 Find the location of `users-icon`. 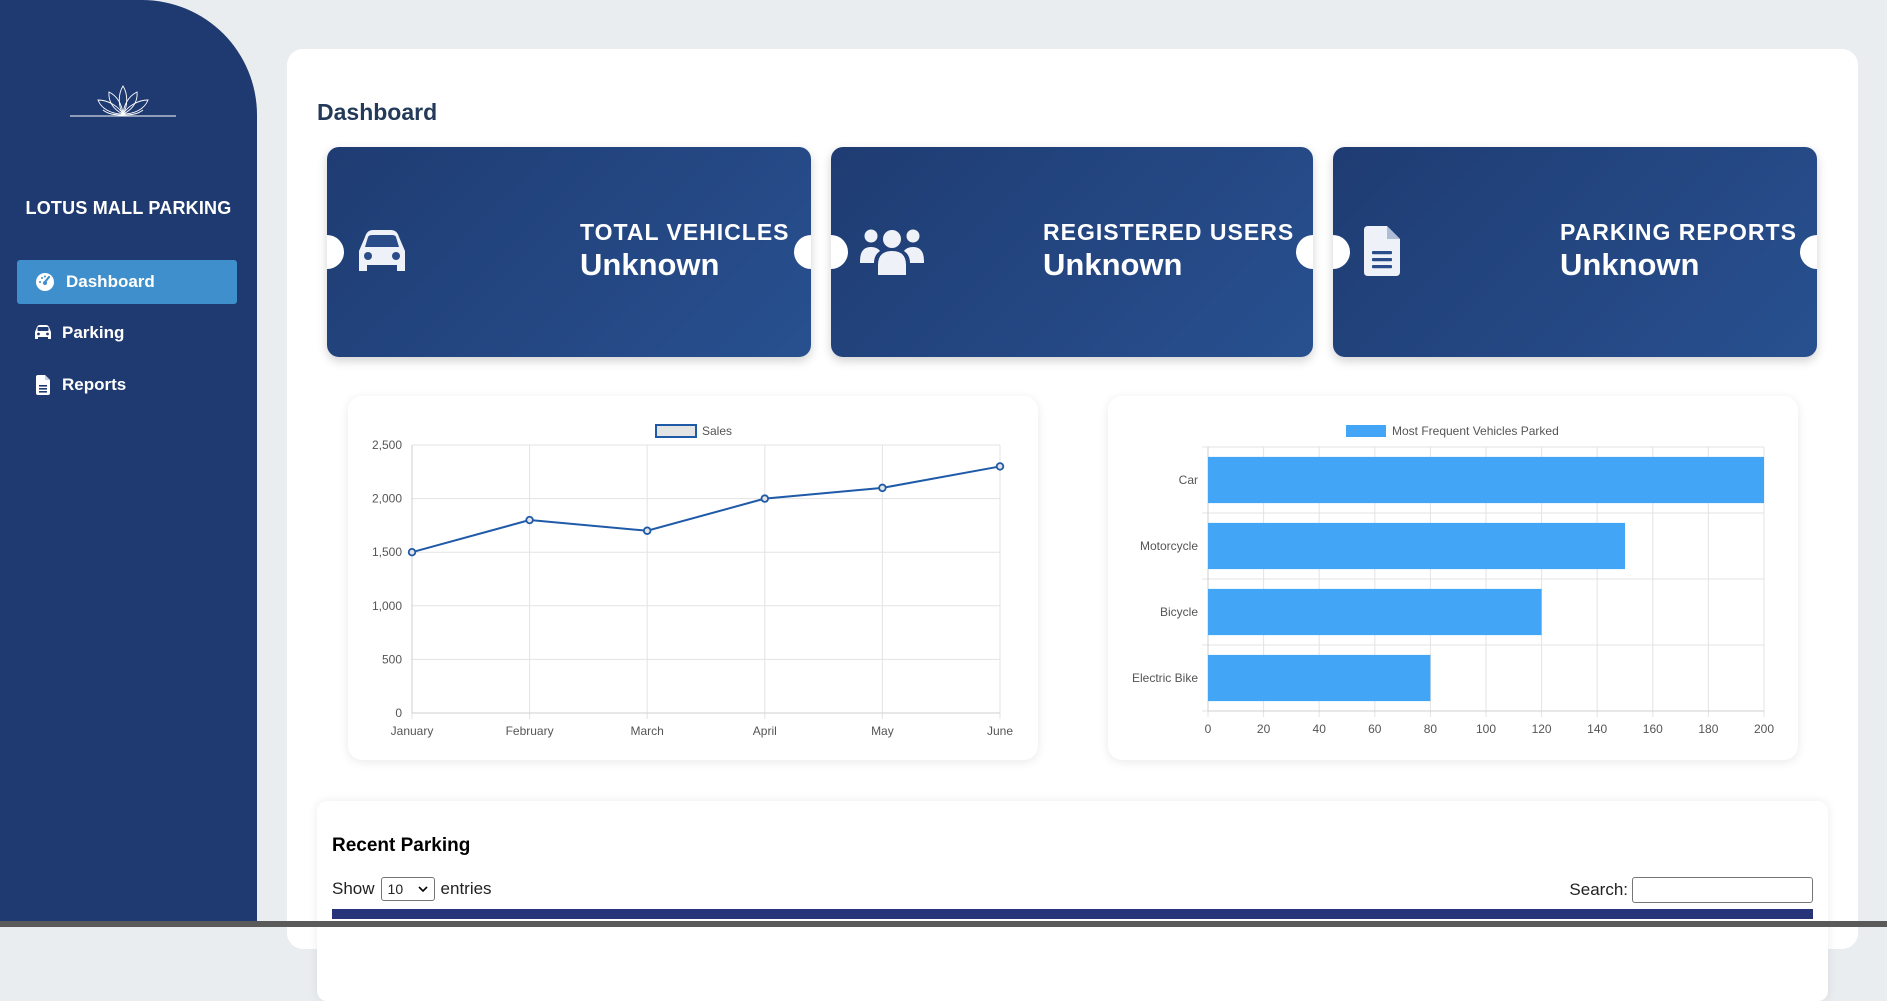

users-icon is located at coordinates (892, 252).